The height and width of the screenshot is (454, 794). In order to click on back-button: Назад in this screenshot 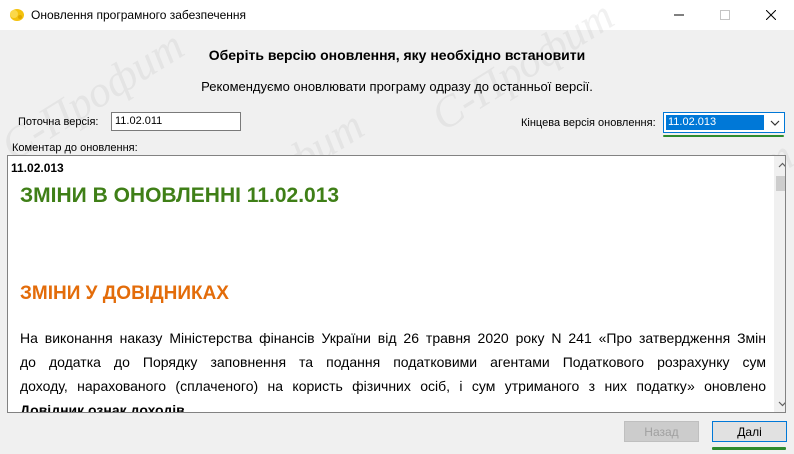, I will do `click(661, 431)`.